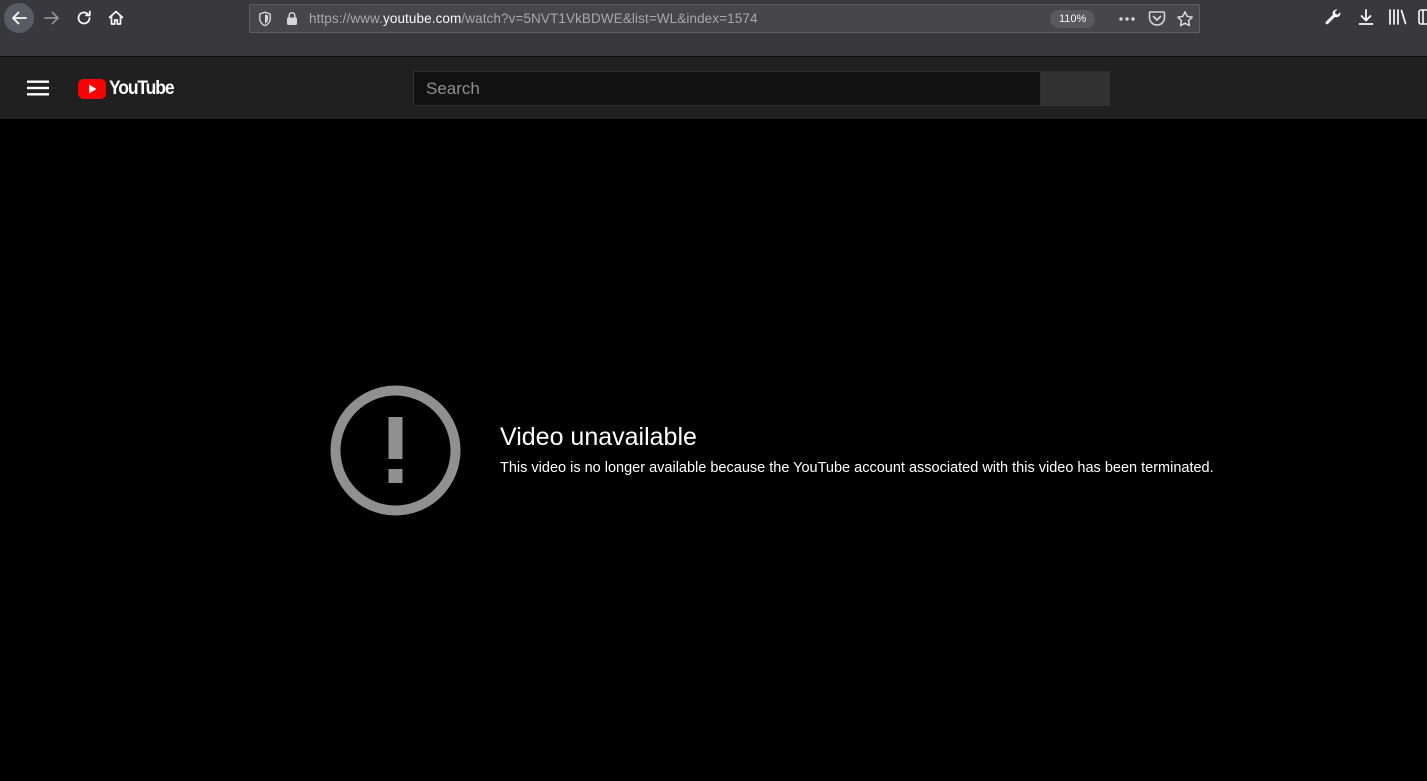 This screenshot has height=781, width=1427. What do you see at coordinates (292, 18) in the screenshot?
I see `lock-icon` at bounding box center [292, 18].